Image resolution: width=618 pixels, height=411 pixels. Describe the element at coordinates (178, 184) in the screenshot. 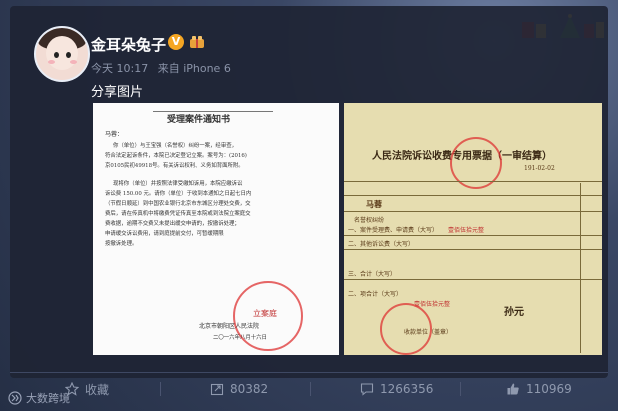

I see `doc-line: 现将你（单位）并按照法律受缴知诉用，本院应缴诉讼` at that location.